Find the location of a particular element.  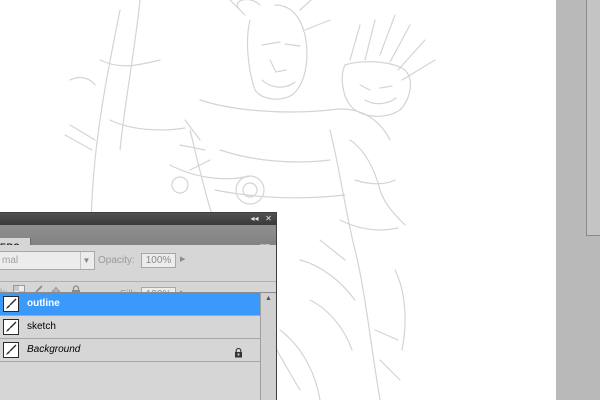

layer-name: sketch is located at coordinates (41, 326).